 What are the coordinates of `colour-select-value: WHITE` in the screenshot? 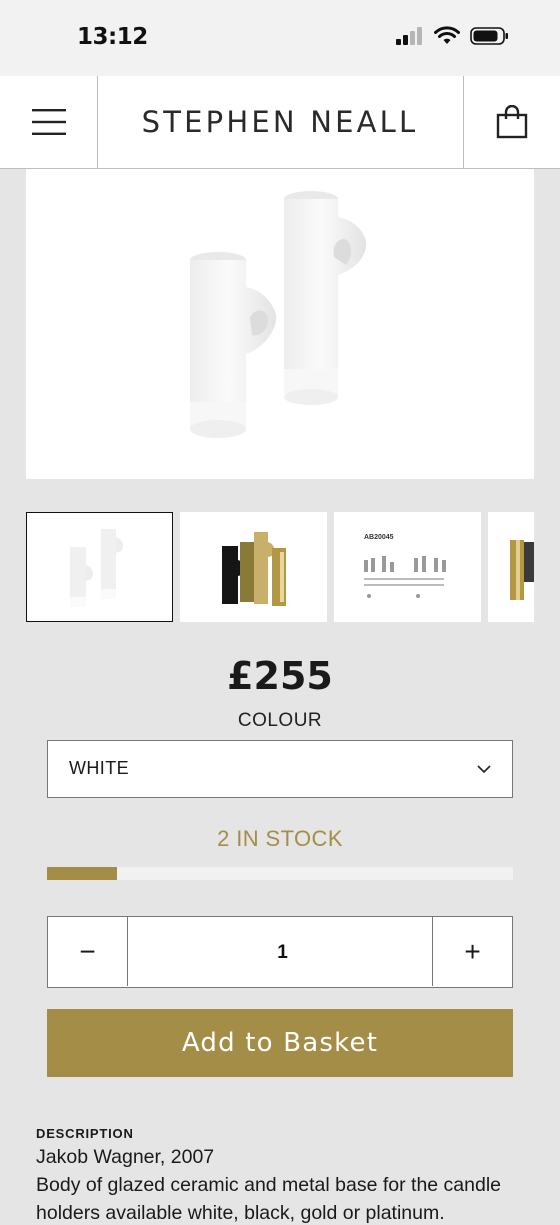 It's located at (99, 768).